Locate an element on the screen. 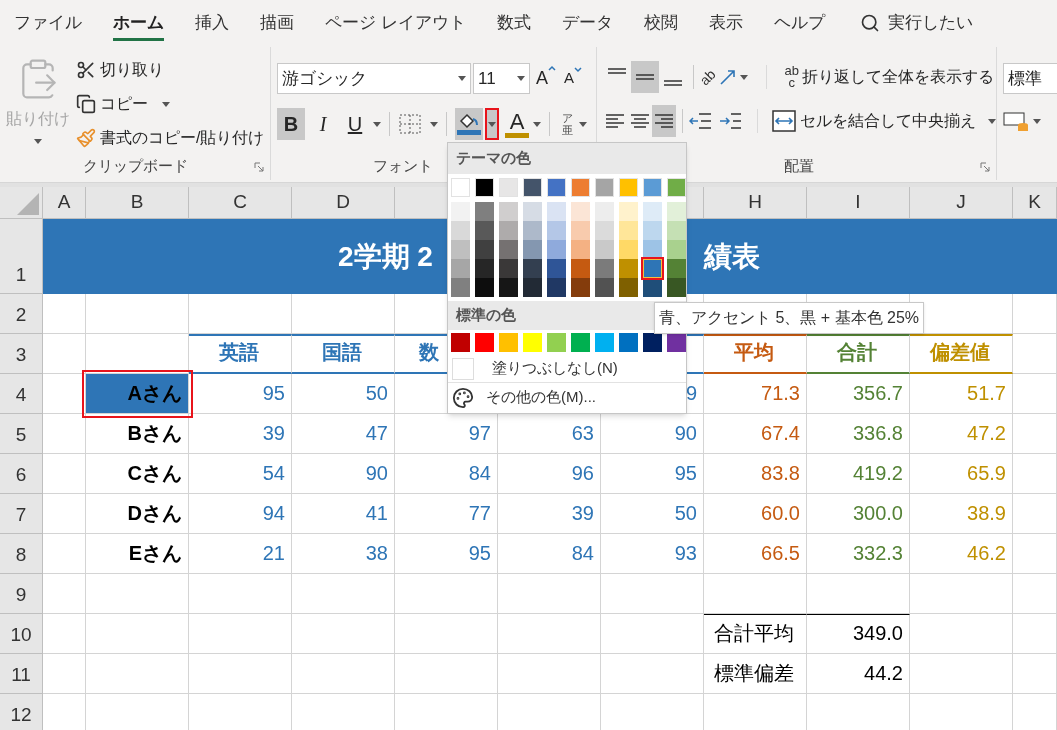 This screenshot has height=730, width=1057. ribbon-tab: 描画 is located at coordinates (277, 22).